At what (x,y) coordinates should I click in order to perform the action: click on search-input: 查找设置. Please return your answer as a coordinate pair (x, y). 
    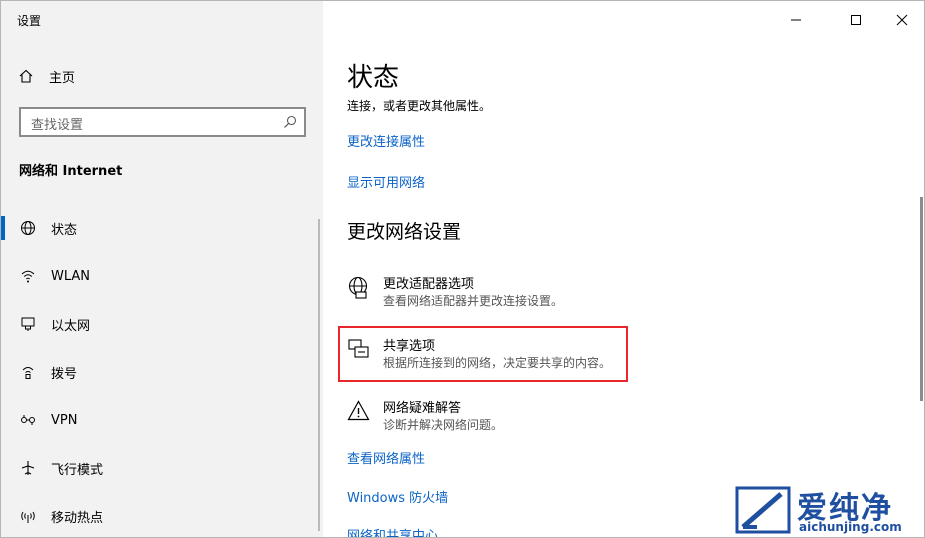
    Looking at the image, I should click on (162, 122).